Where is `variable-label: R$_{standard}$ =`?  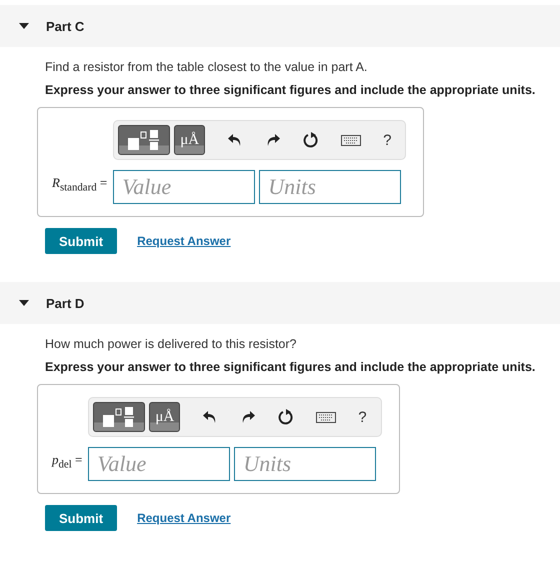
variable-label: R$_{standard}$ = is located at coordinates (80, 185).